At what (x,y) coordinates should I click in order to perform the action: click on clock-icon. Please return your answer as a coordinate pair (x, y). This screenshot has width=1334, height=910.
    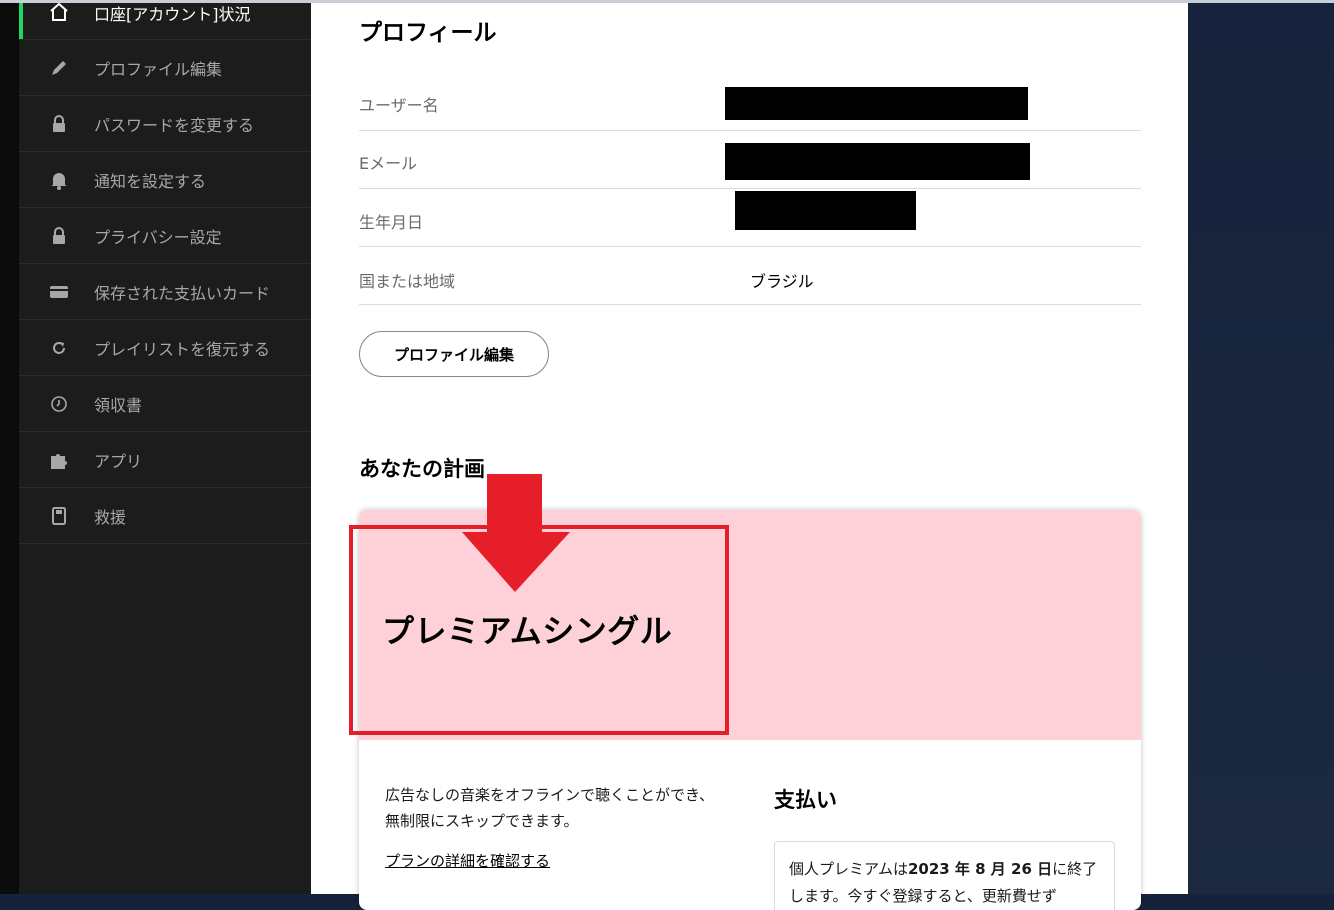
    Looking at the image, I should click on (59, 404).